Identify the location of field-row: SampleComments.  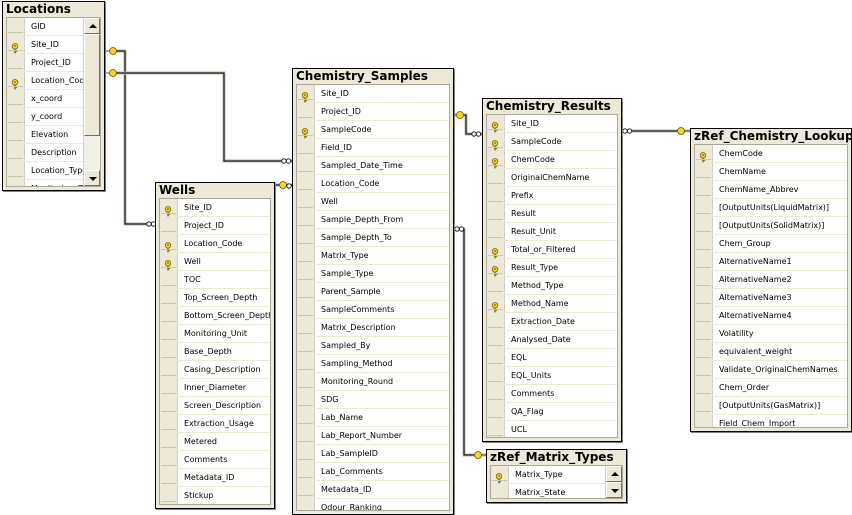
(373, 310).